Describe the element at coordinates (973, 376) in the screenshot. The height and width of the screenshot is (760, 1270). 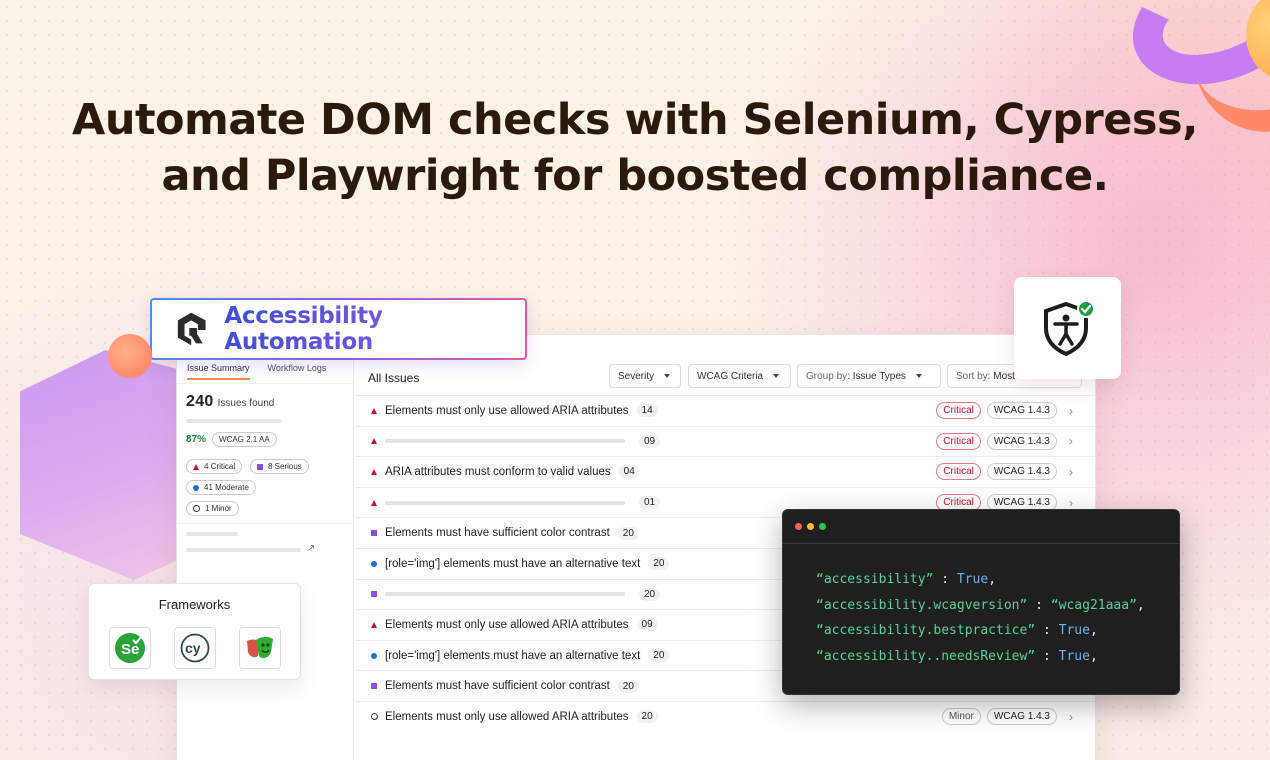
I see `sort-by-prefix: Sort by:` at that location.